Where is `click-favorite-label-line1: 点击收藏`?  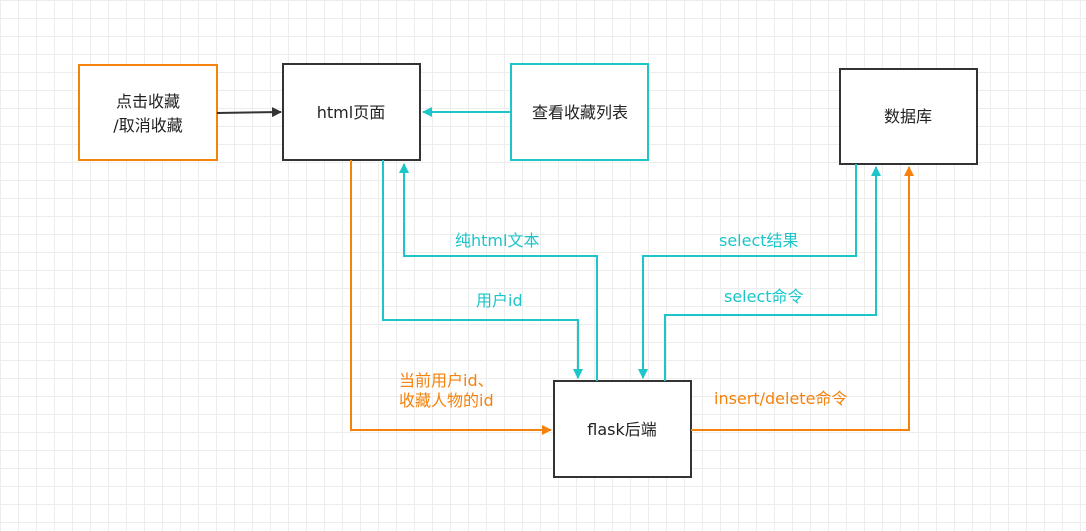
click-favorite-label-line1: 点击收藏 is located at coordinates (148, 101).